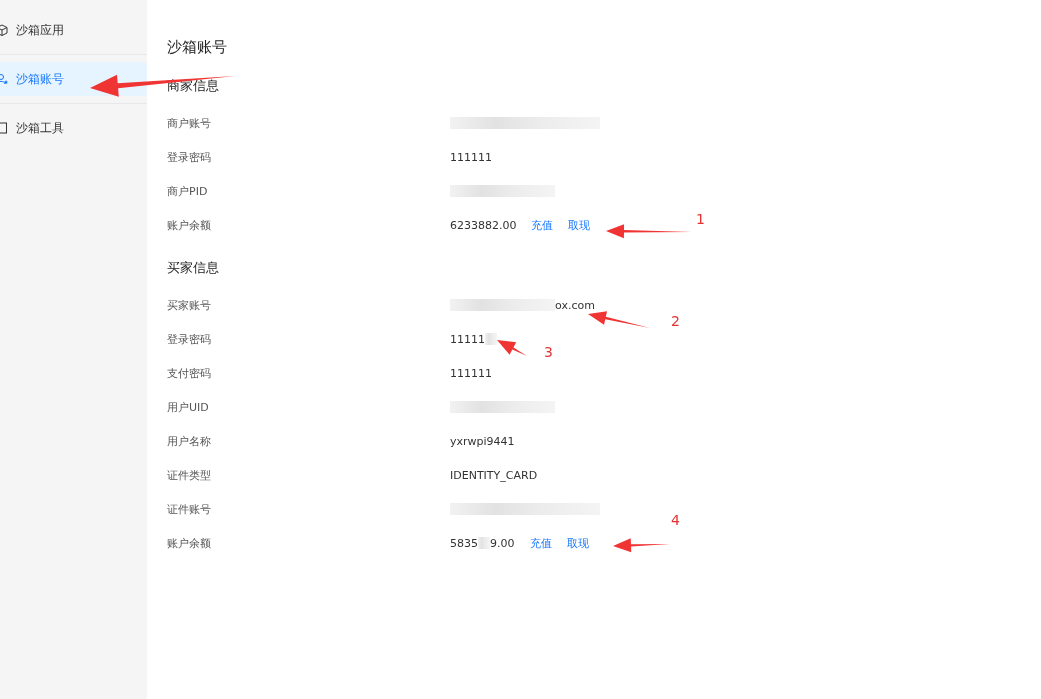  What do you see at coordinates (502, 543) in the screenshot?
I see `field-value: 9.00` at bounding box center [502, 543].